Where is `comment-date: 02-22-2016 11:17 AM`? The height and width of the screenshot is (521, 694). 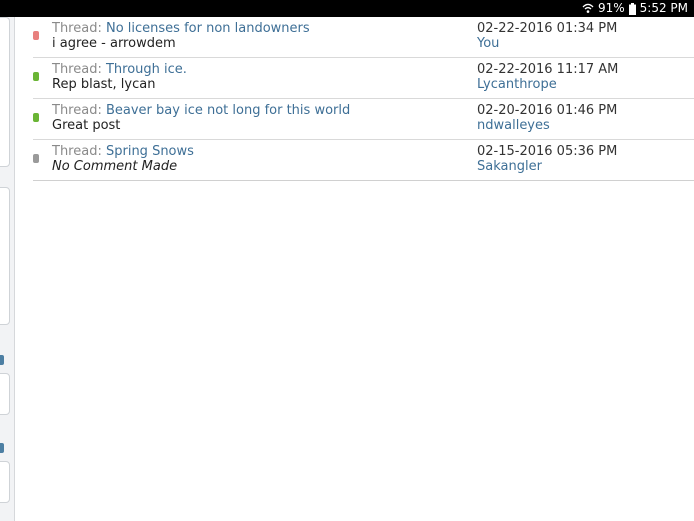 comment-date: 02-22-2016 11:17 AM is located at coordinates (548, 69).